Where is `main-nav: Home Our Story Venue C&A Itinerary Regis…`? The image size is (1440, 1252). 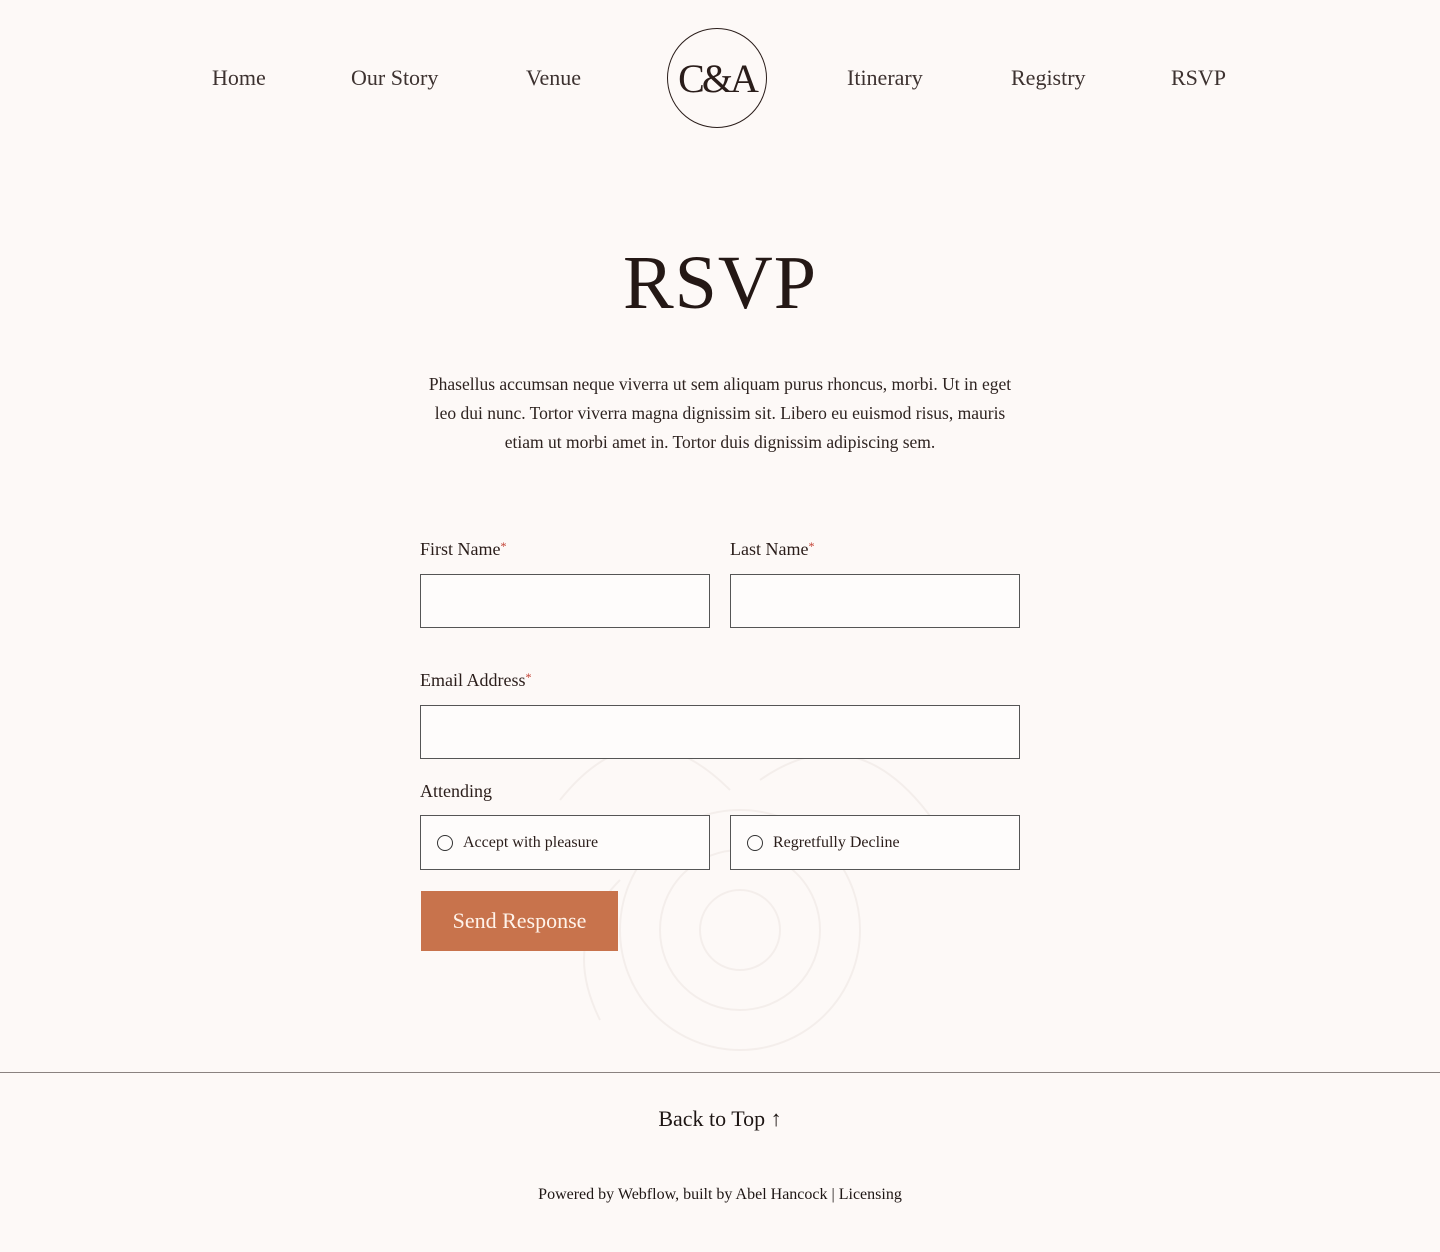
main-nav: Home Our Story Venue C&A Itinerary Regis… is located at coordinates (720, 75).